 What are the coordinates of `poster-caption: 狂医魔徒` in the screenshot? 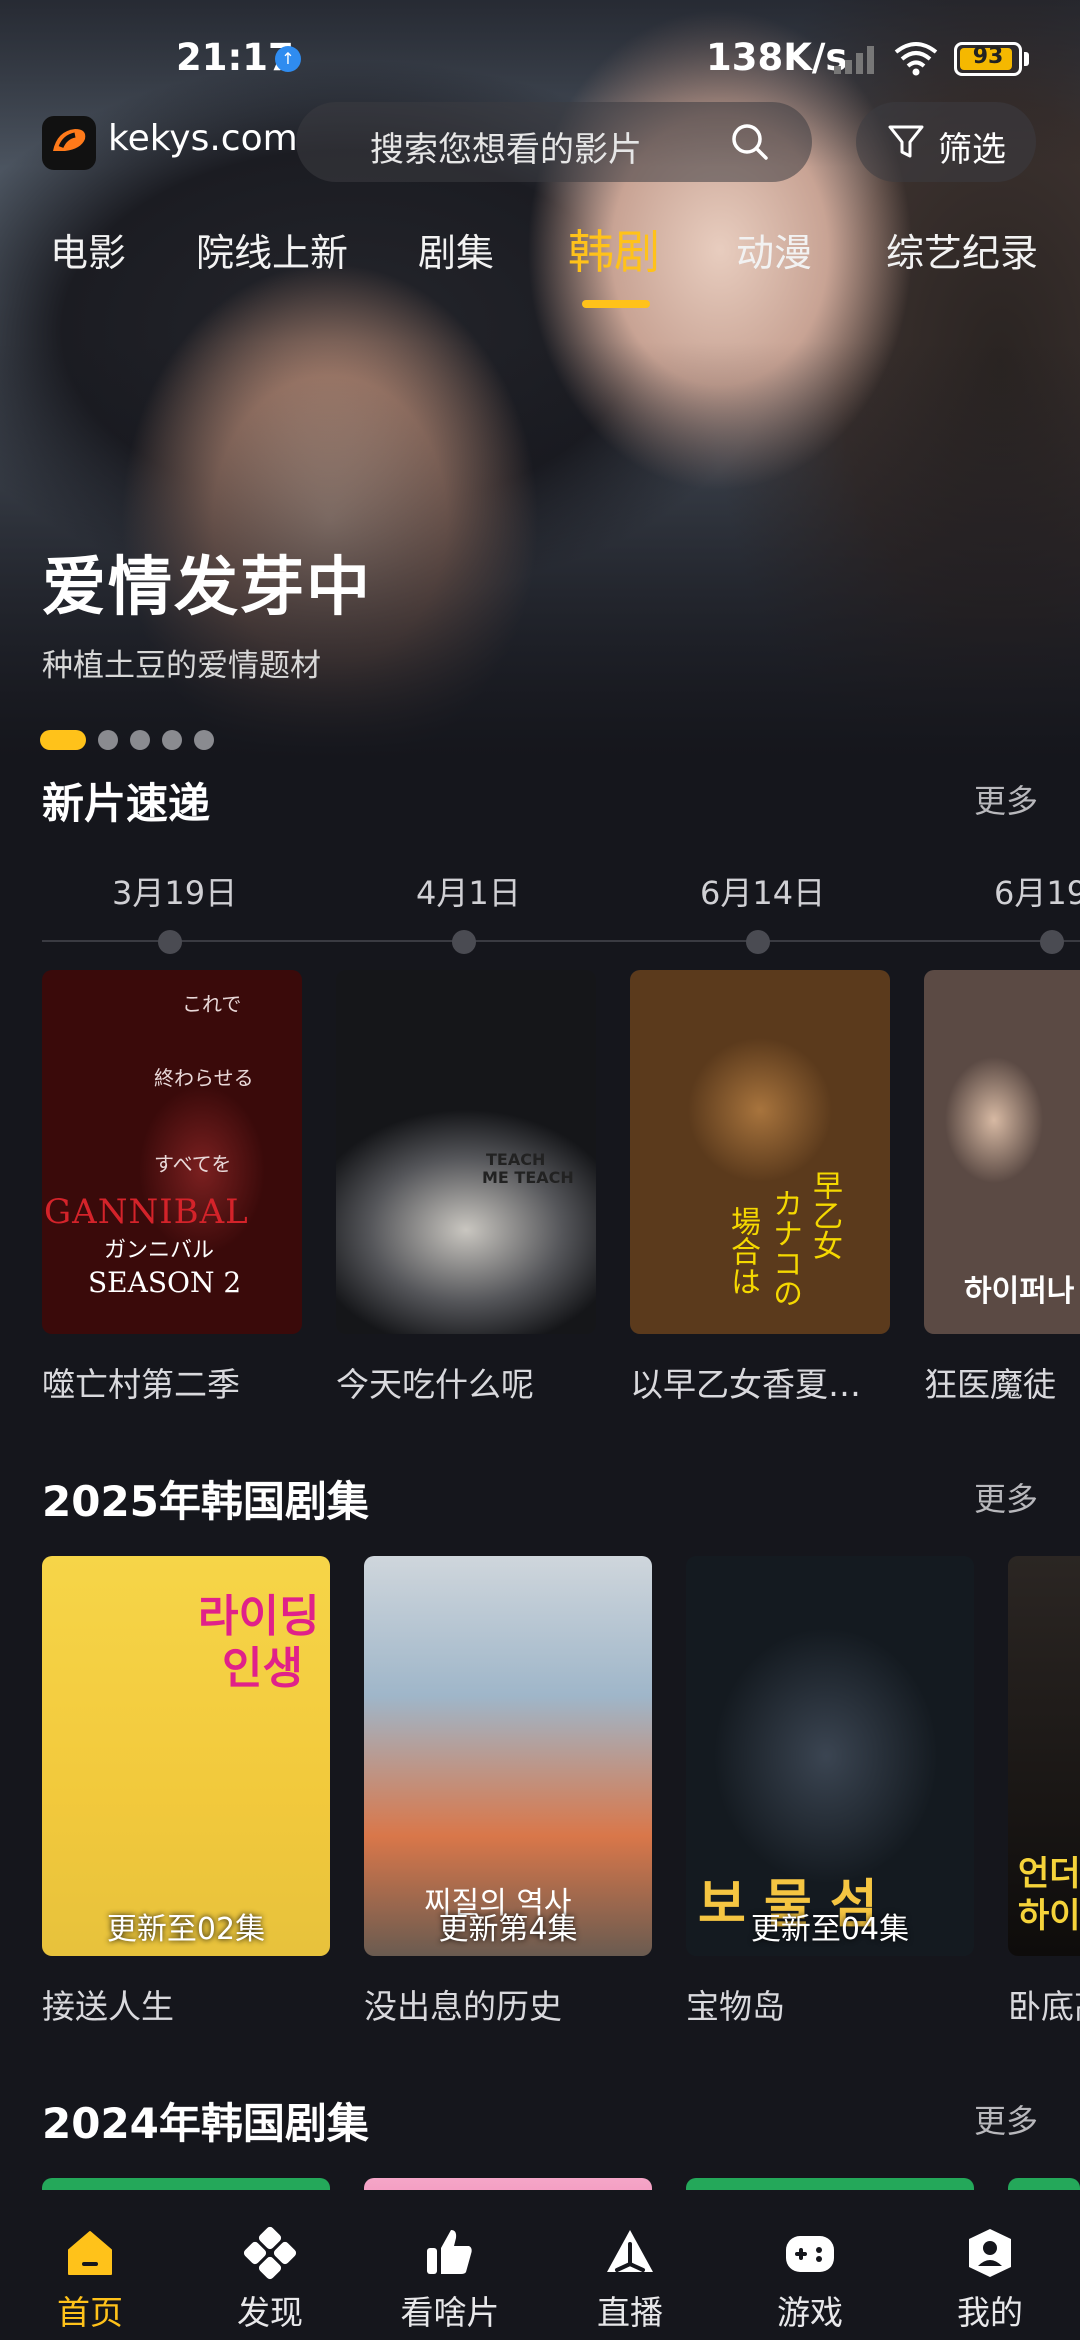 It's located at (1002, 1382).